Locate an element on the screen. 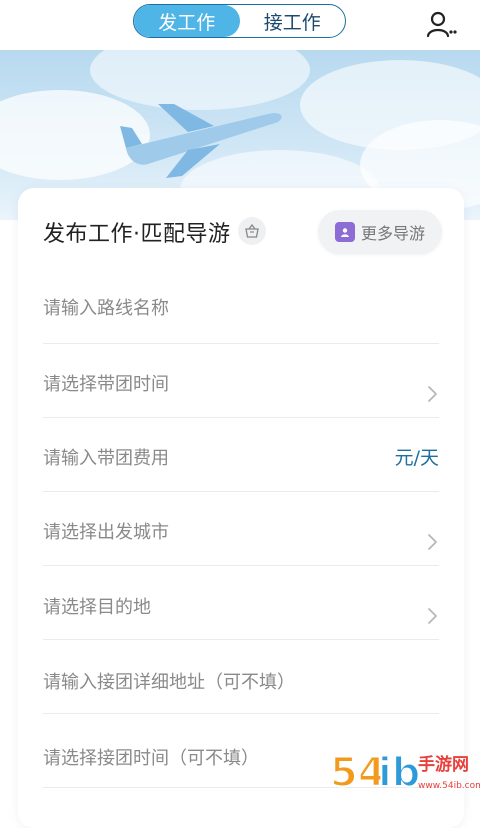  lead-fee-placeholder: 请输入带团费用 is located at coordinates (106, 458).